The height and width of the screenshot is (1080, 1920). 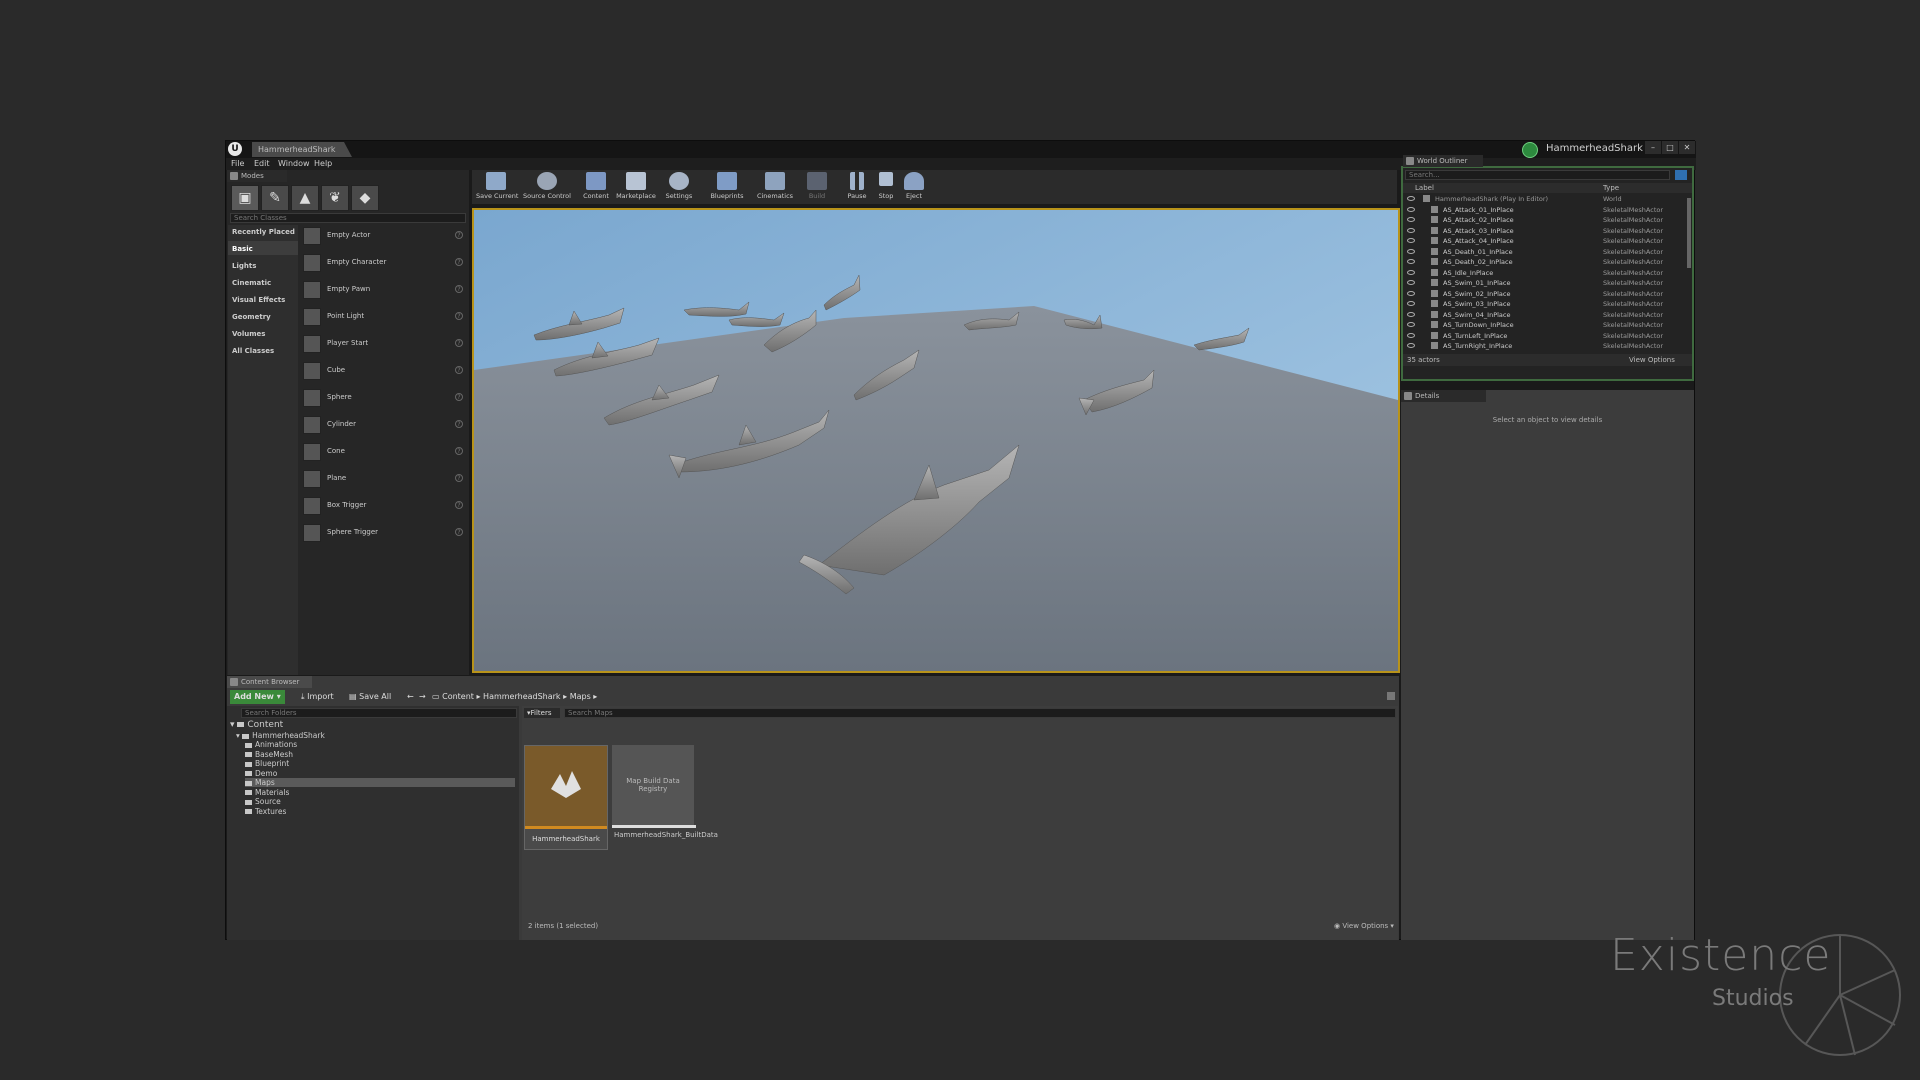 I want to click on search-folders-input: Search Folders, so click(x=379, y=713).